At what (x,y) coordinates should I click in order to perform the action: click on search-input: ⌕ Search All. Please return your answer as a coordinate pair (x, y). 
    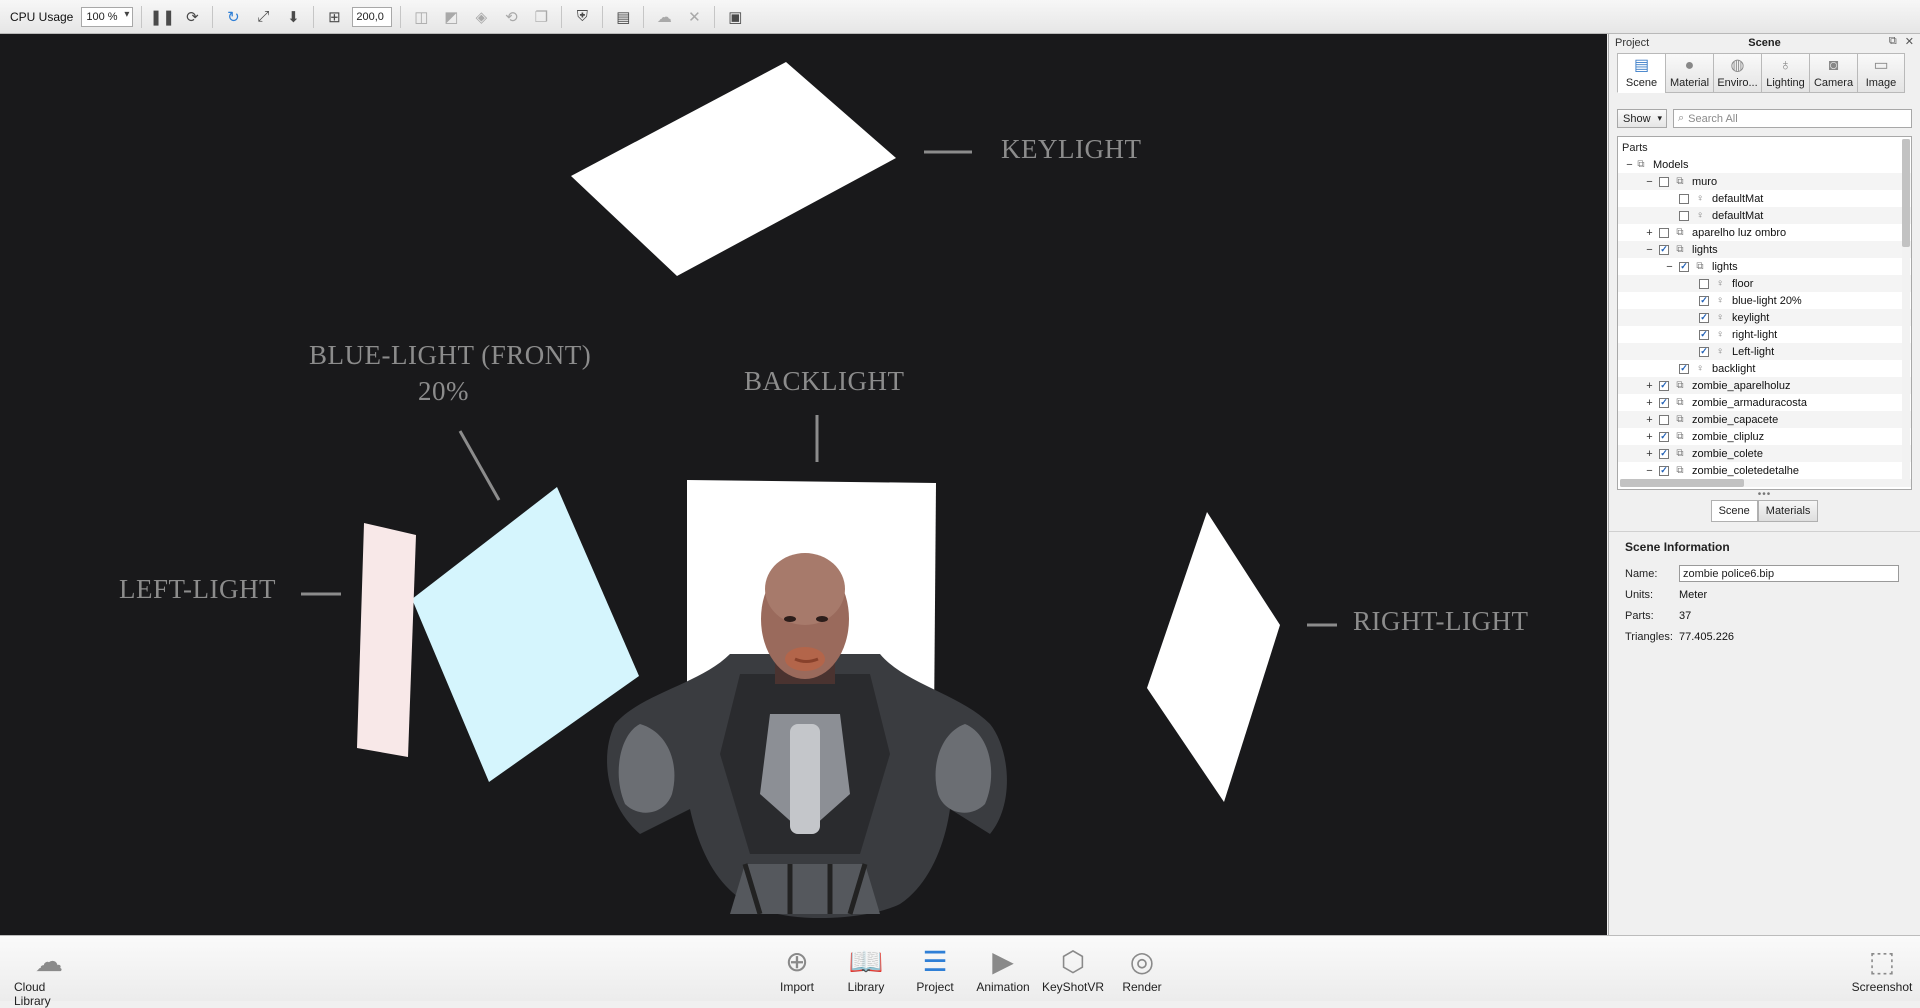
    Looking at the image, I should click on (1792, 118).